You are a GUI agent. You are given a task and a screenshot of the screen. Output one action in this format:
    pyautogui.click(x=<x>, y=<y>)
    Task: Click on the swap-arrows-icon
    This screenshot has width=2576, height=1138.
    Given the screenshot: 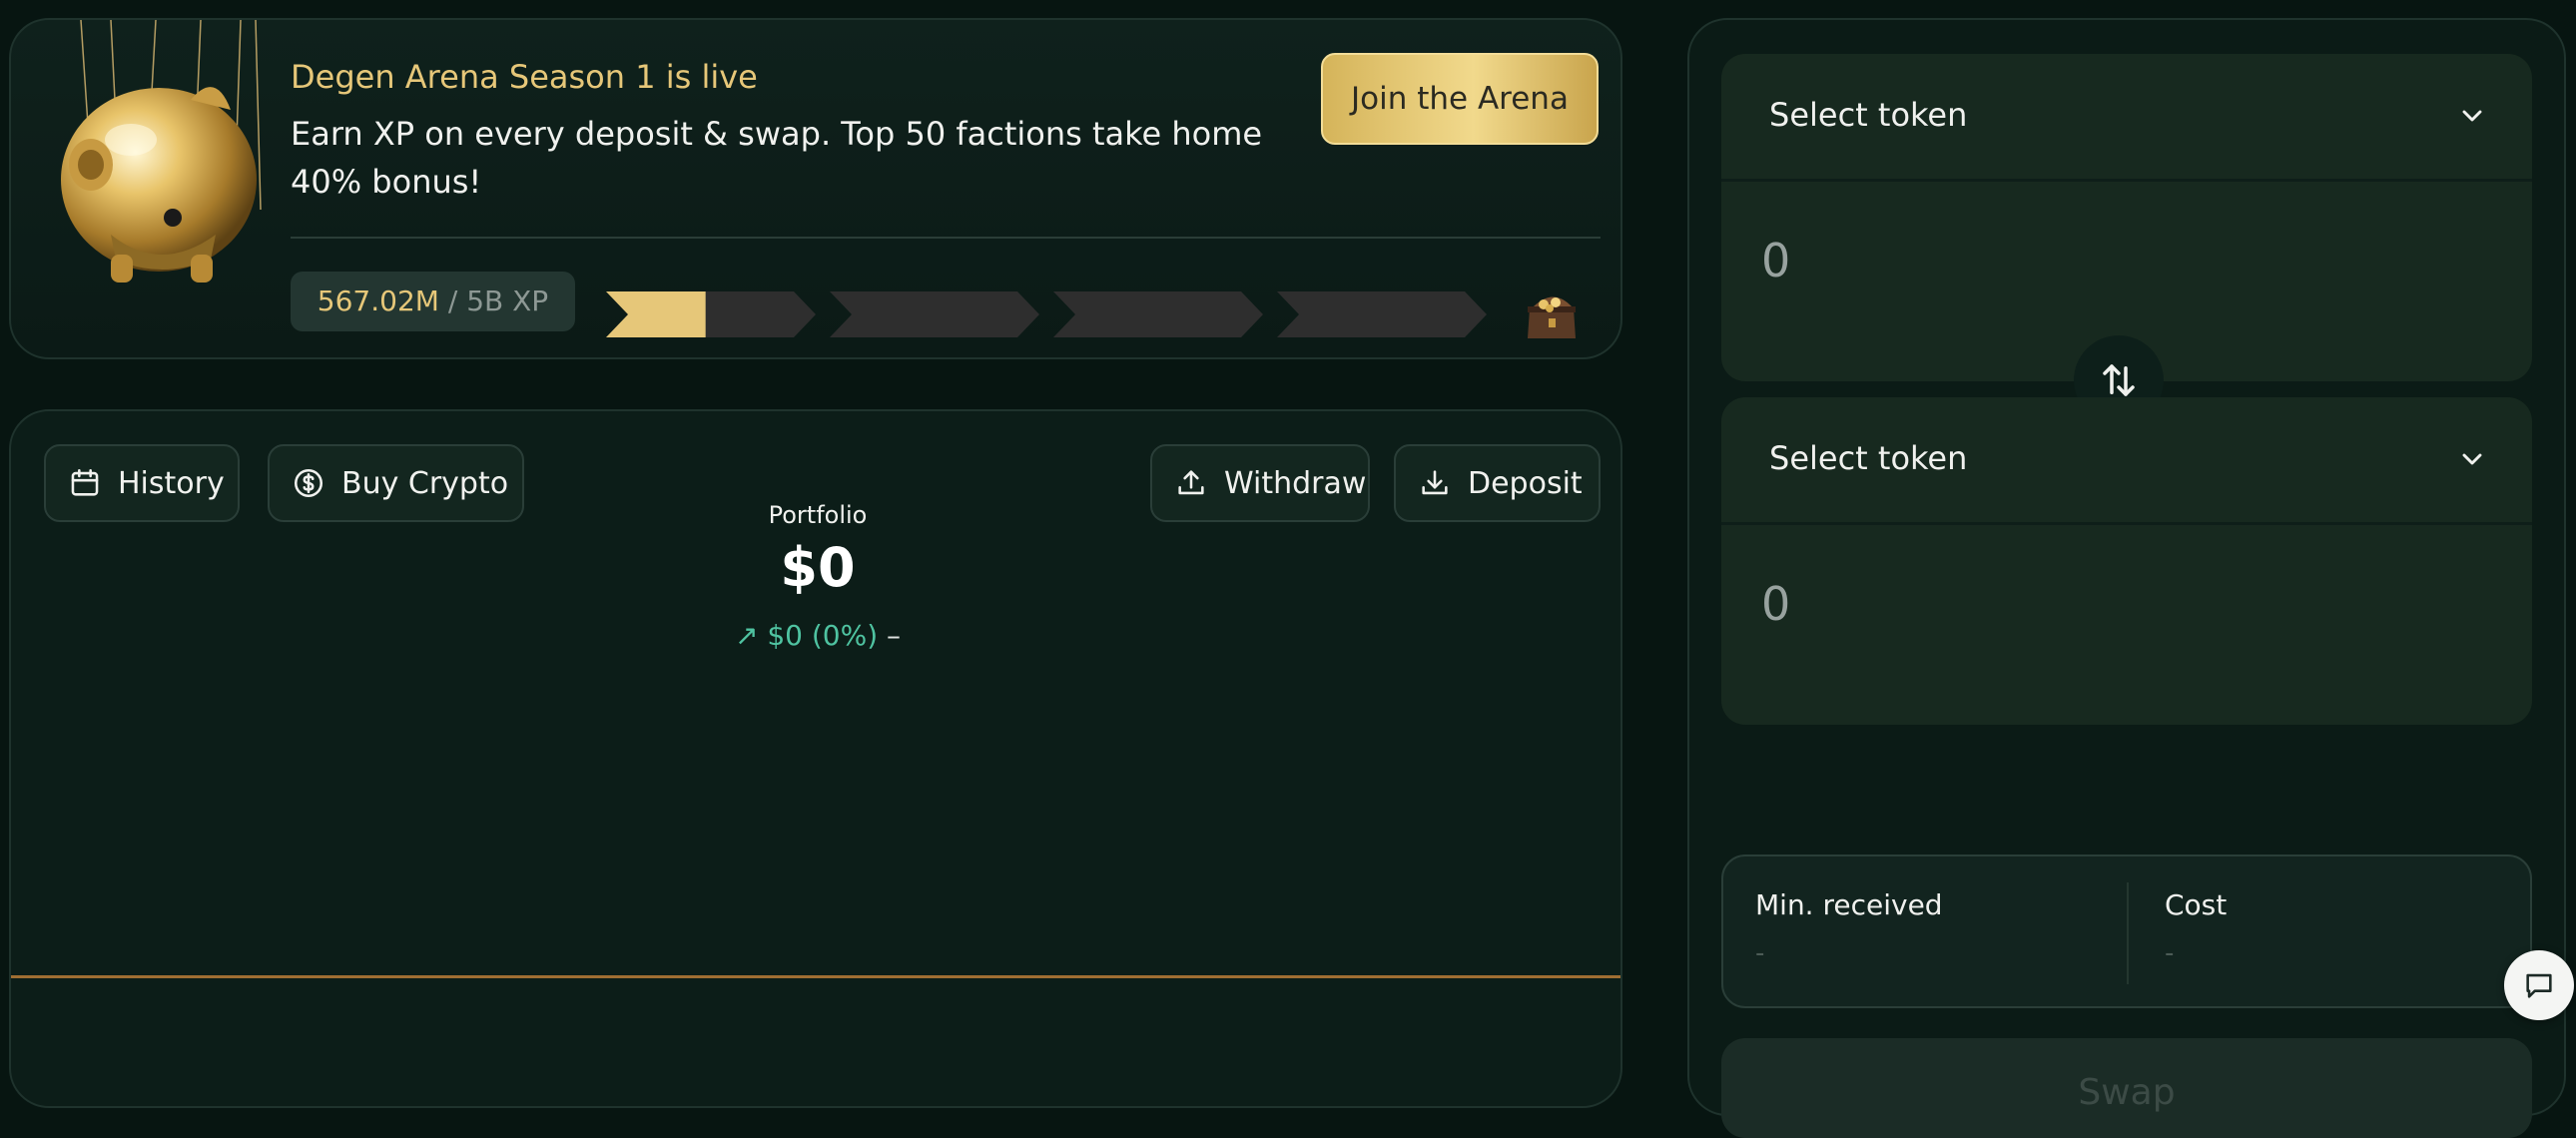 What is the action you would take?
    pyautogui.click(x=2119, y=380)
    